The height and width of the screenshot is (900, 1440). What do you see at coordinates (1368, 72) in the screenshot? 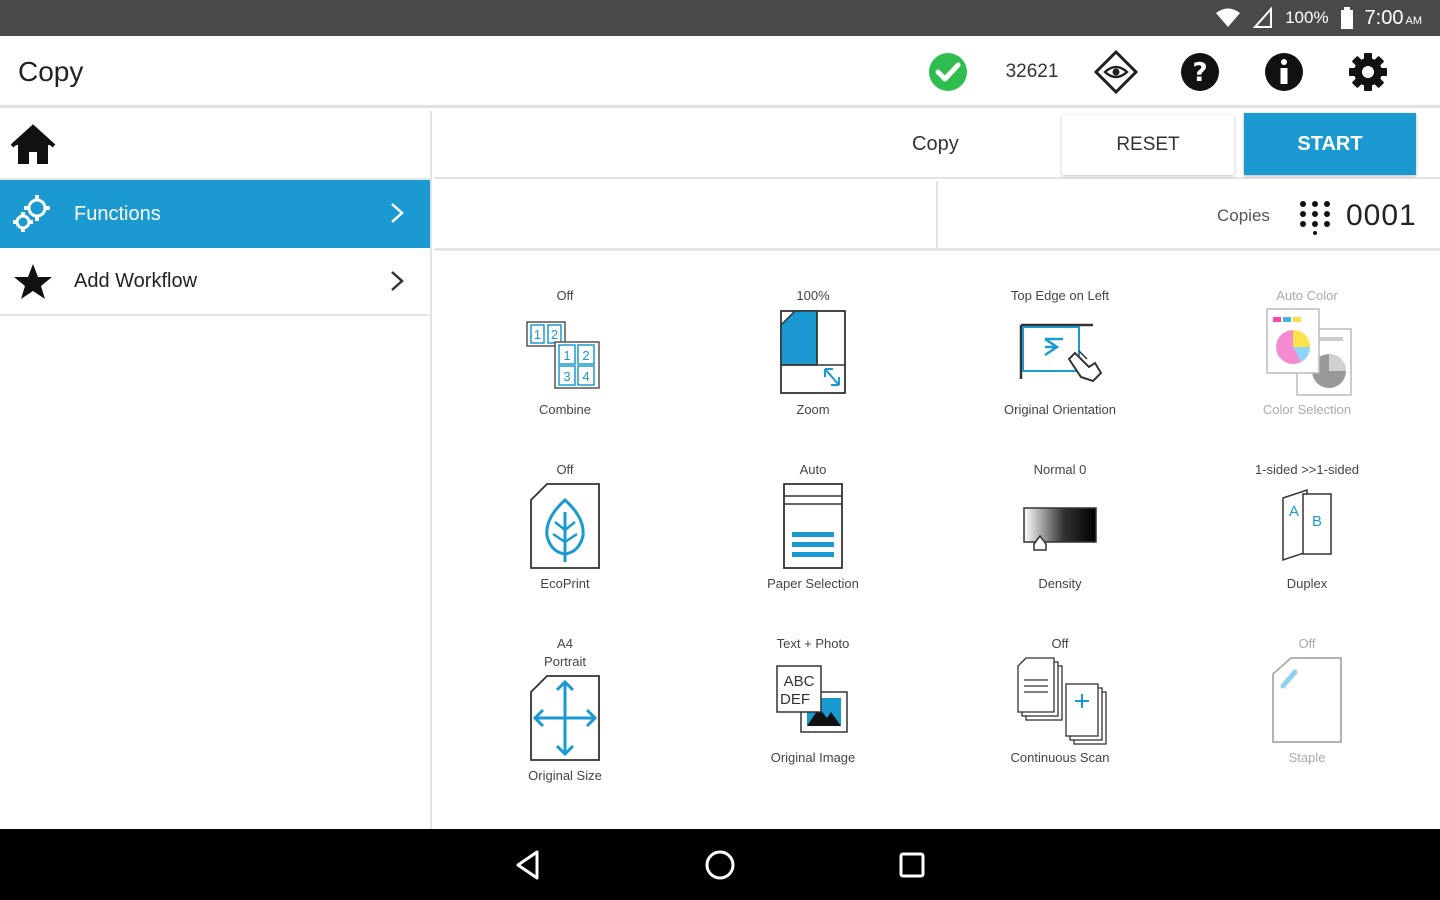
I see `settings-button` at bounding box center [1368, 72].